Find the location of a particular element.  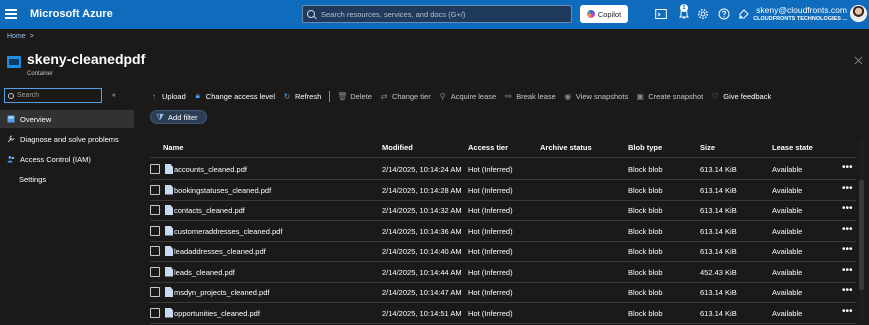

refresh-button: ↻ Refresh is located at coordinates (302, 96).